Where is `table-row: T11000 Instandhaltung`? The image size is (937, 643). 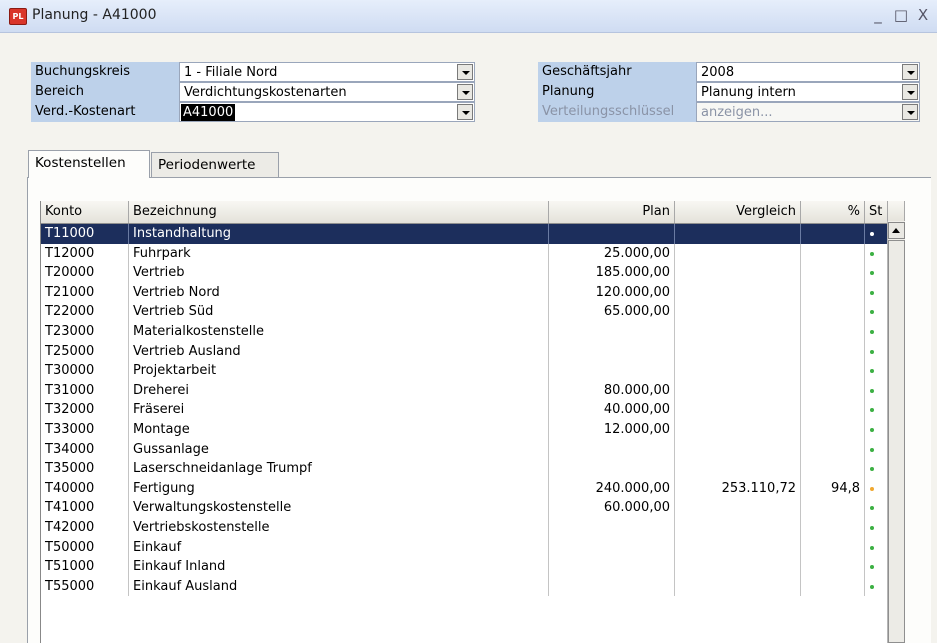 table-row: T11000 Instandhaltung is located at coordinates (473, 234).